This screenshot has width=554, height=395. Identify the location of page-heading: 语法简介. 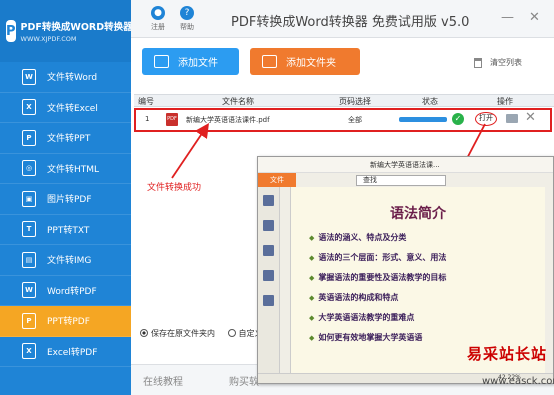
(418, 214).